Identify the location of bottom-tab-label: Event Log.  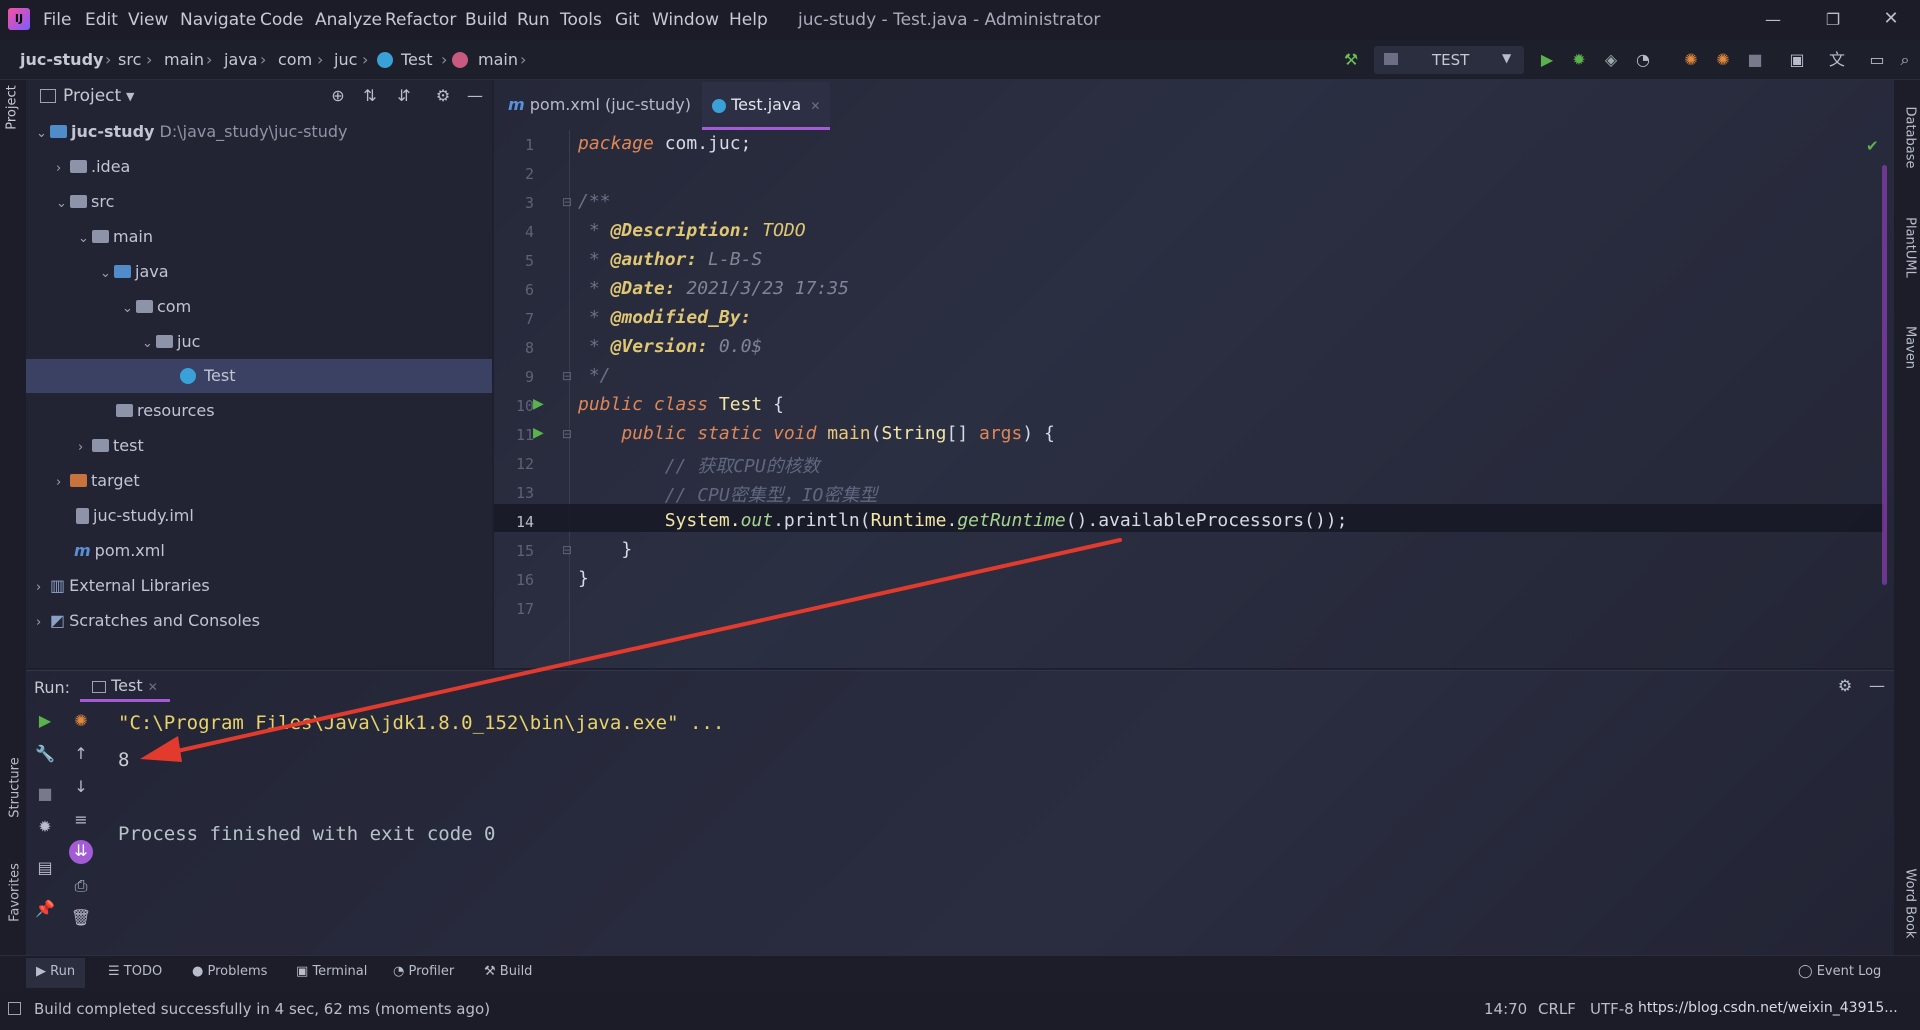
(1849, 971).